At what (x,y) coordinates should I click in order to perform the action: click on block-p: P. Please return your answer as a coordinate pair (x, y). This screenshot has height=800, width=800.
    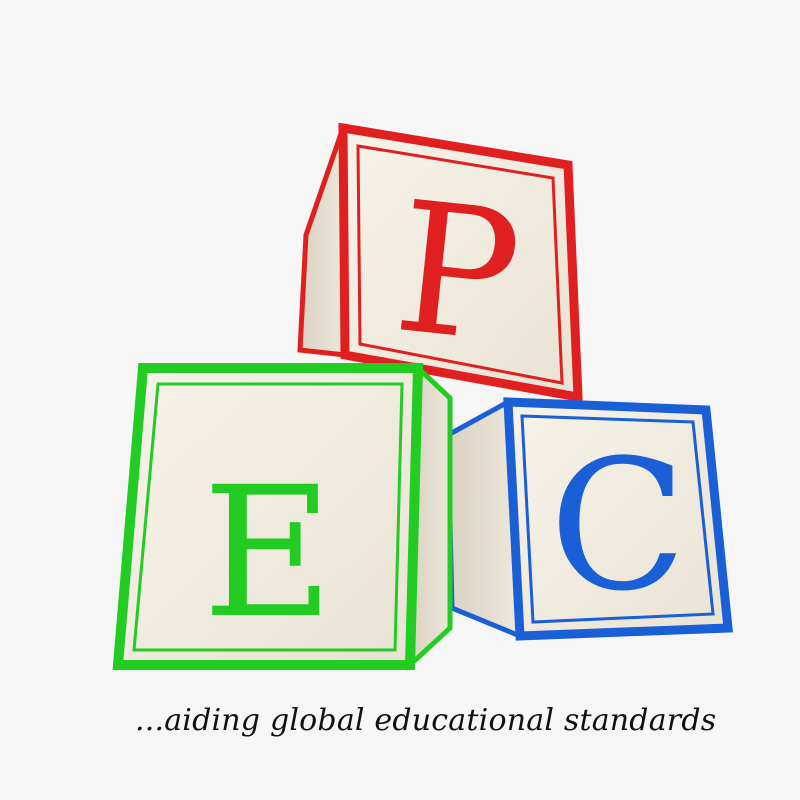
    Looking at the image, I should click on (440, 262).